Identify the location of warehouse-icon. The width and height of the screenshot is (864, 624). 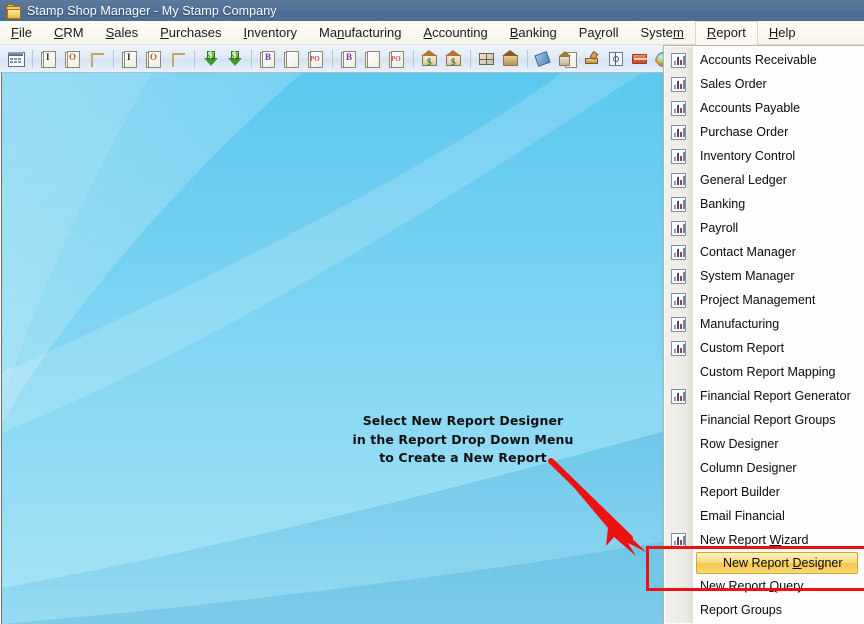
(511, 59).